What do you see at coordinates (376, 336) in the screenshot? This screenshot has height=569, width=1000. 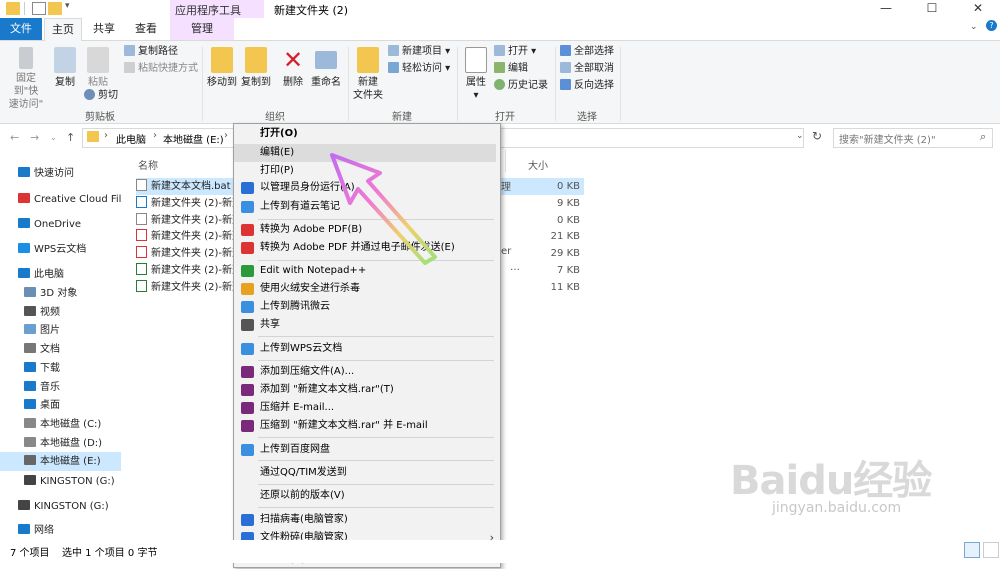 I see `menu-separator` at bounding box center [376, 336].